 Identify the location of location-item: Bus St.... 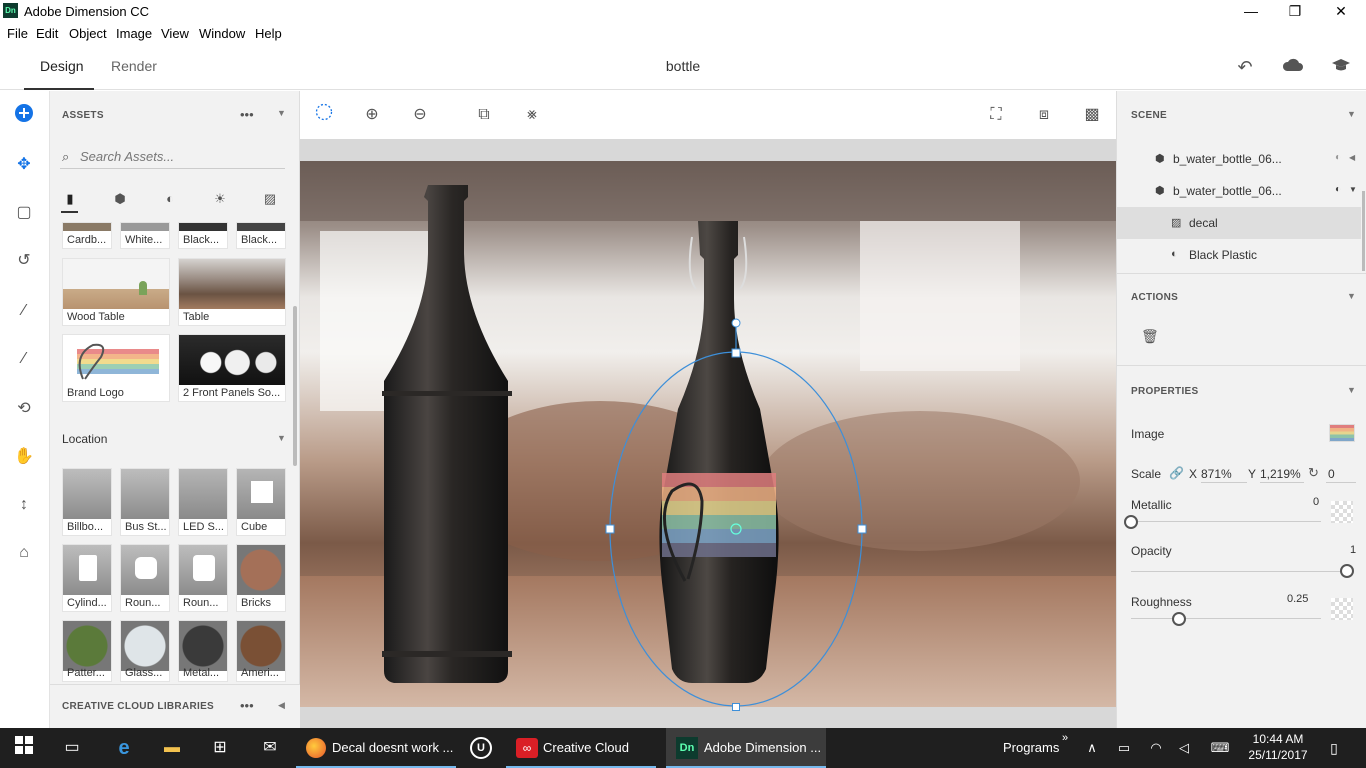
(145, 502).